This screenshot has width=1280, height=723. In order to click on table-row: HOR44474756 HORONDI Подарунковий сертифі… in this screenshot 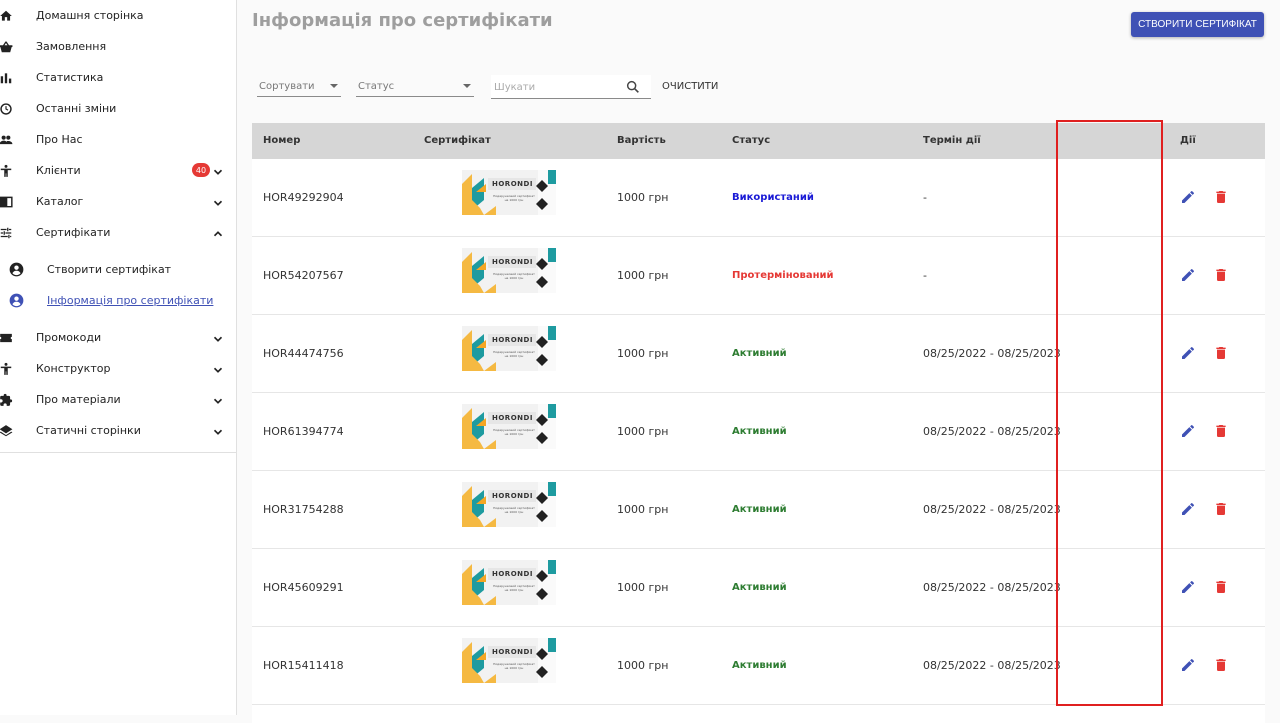, I will do `click(758, 354)`.